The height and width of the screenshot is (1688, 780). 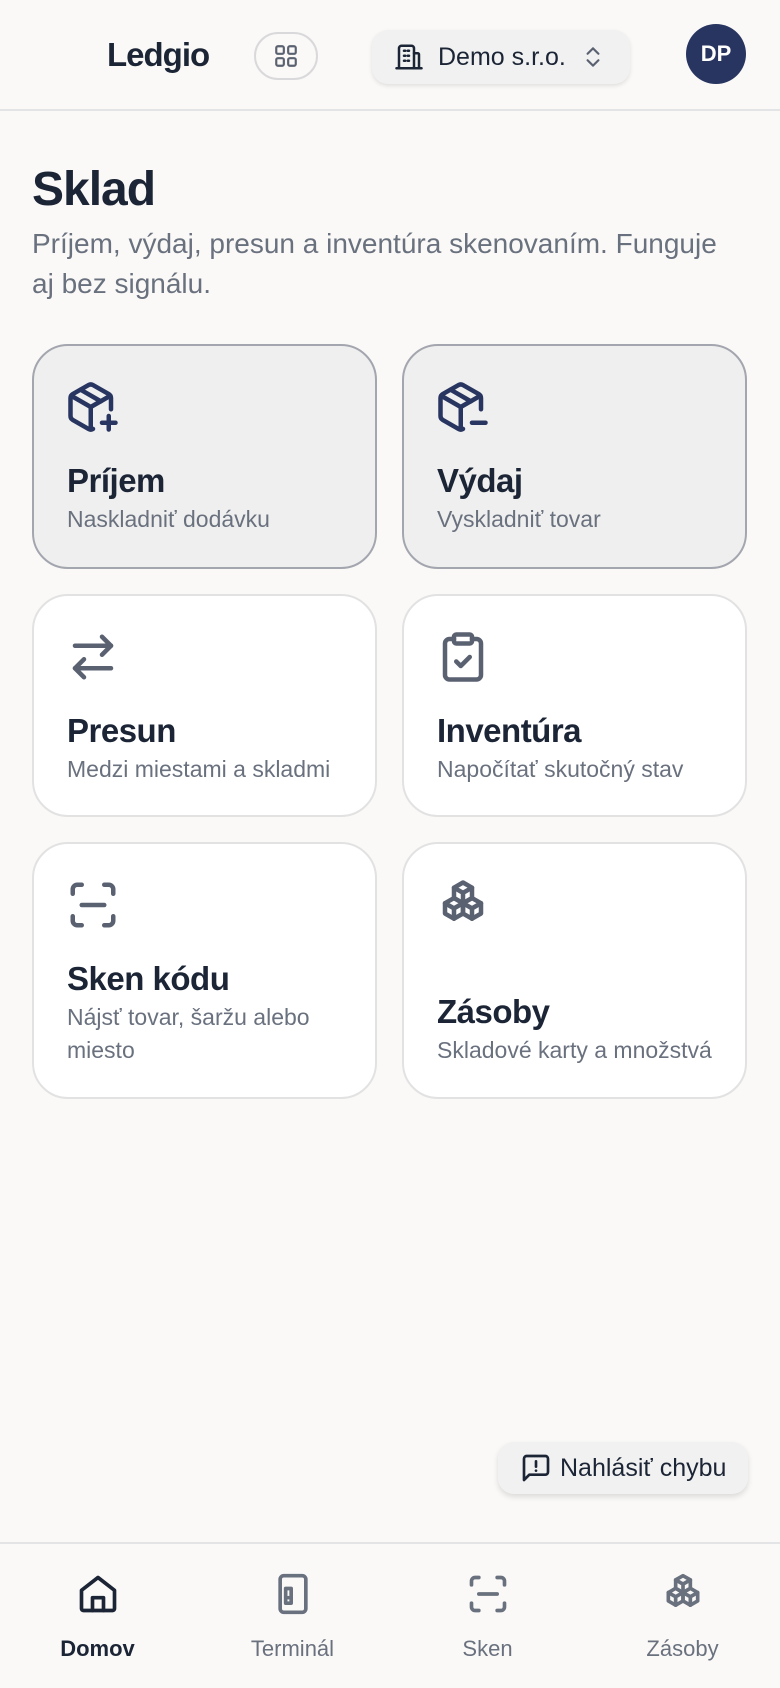 I want to click on card-title: Zásoby, so click(x=493, y=1011).